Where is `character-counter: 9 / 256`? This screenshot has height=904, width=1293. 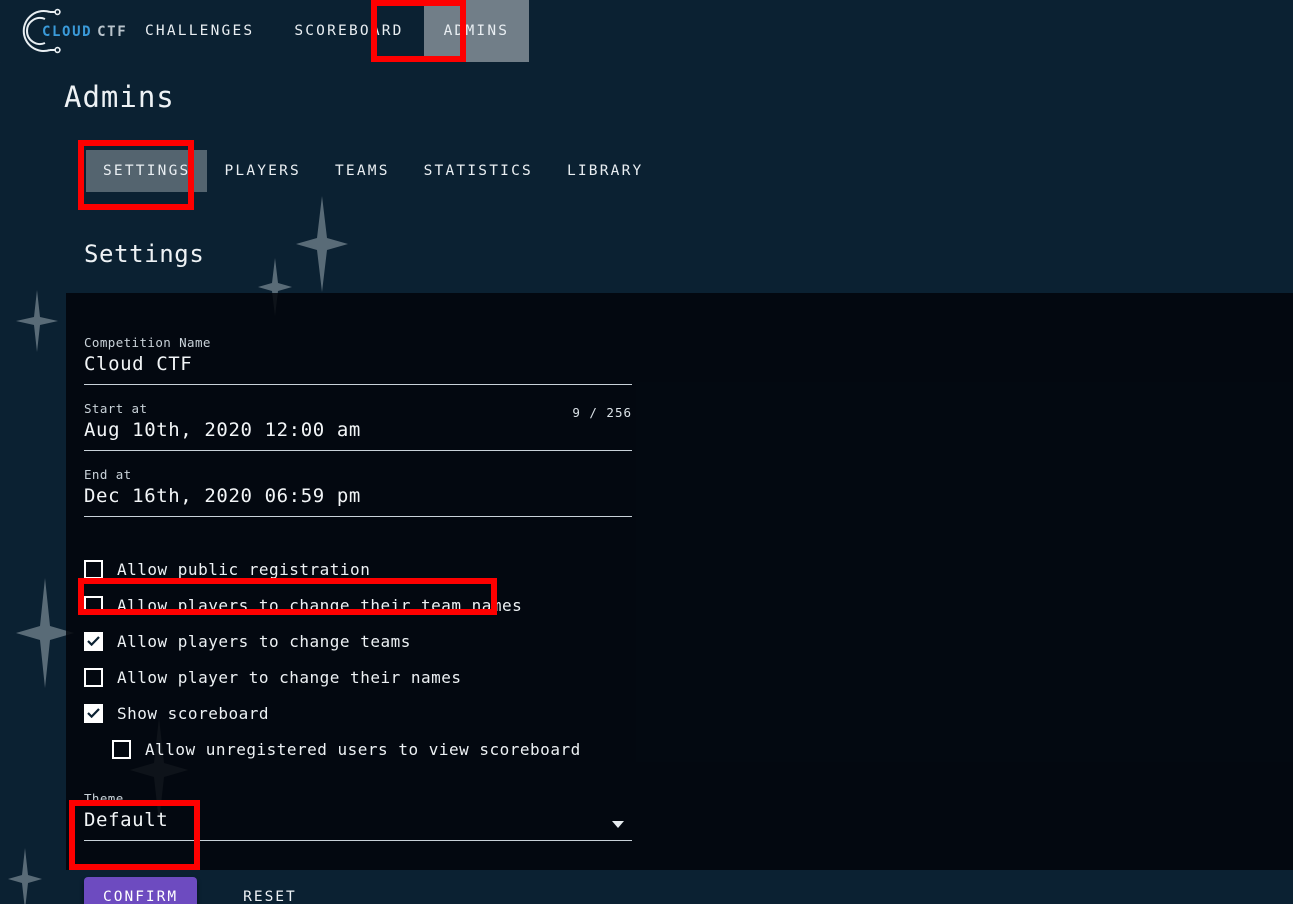
character-counter: 9 / 256 is located at coordinates (602, 412).